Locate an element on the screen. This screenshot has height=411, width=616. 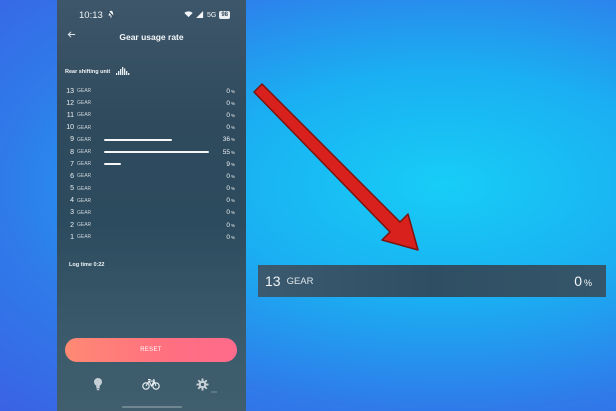
status-time: 10:13 is located at coordinates (91, 15).